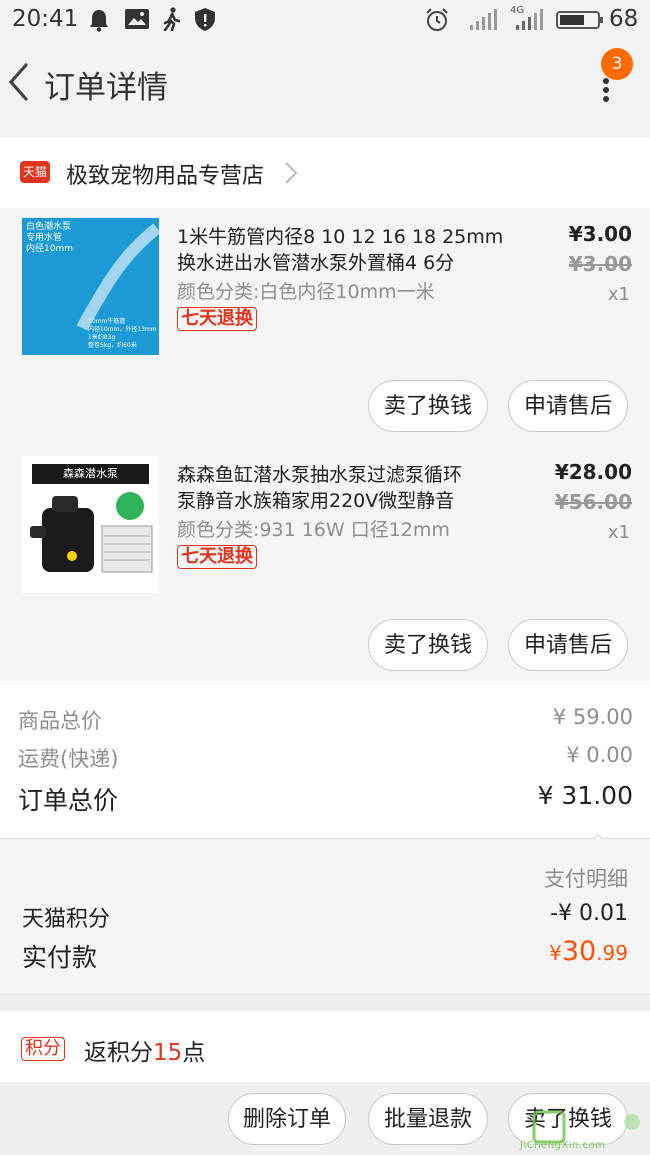 Image resolution: width=650 pixels, height=1155 pixels. I want to click on thumb-text: 1米约83g, so click(102, 337).